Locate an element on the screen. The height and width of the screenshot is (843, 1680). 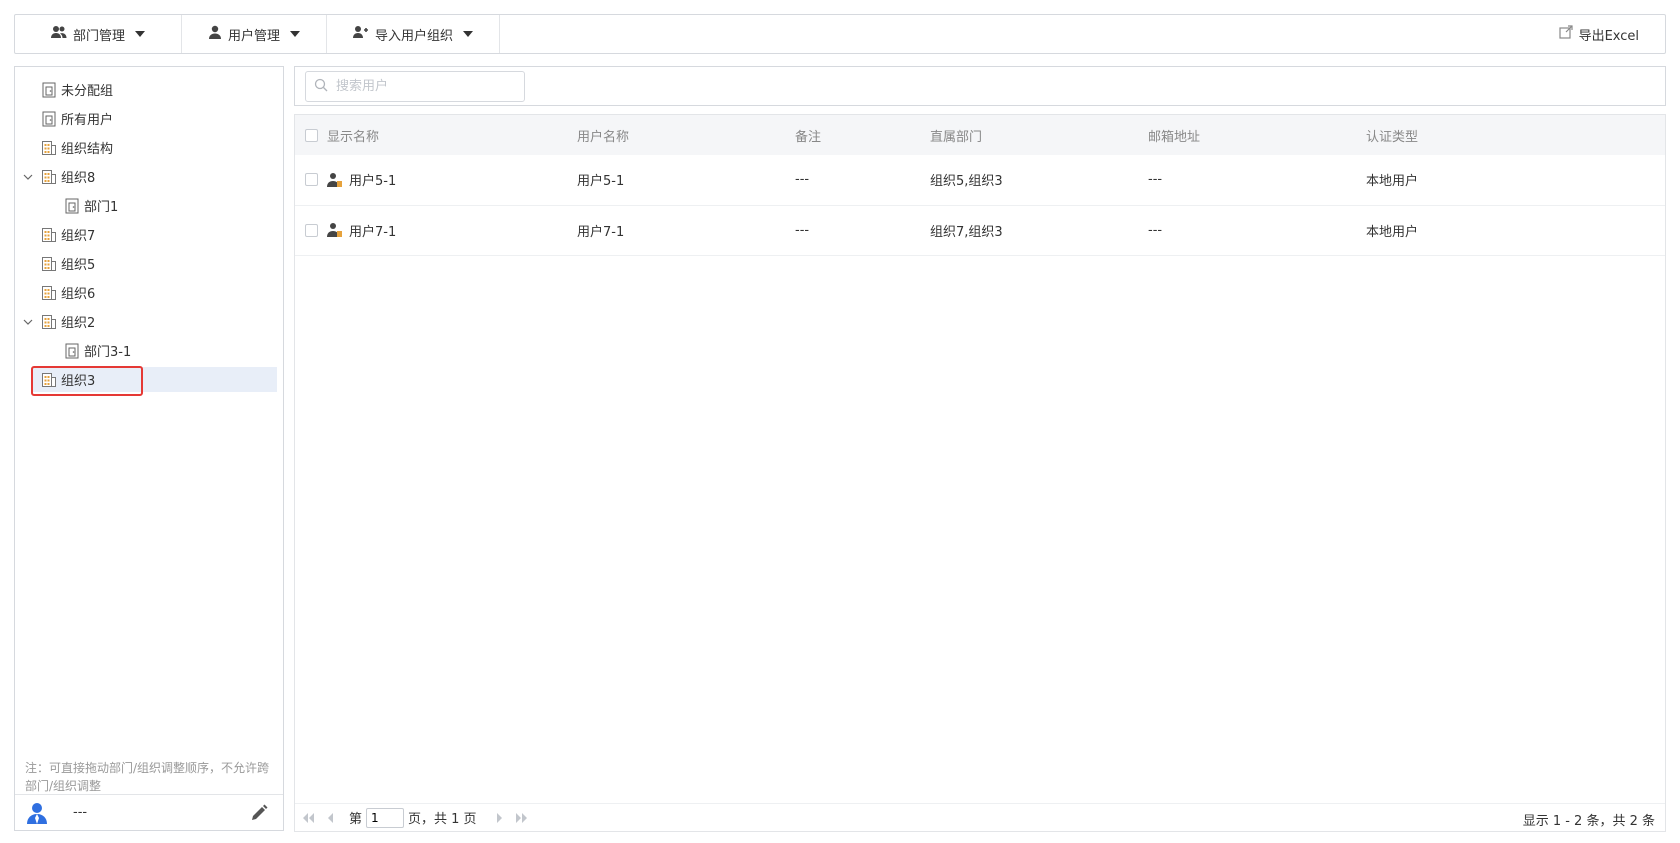
import-button: 导入用户组织 is located at coordinates (414, 34).